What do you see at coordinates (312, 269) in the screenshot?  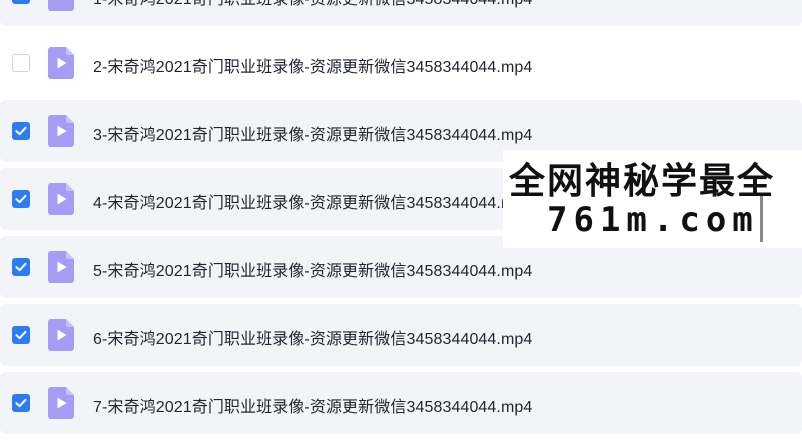 I see `file-name: 5-宋奇鸿2021奇门职业班录像-资源更新微信3458344044.mp4` at bounding box center [312, 269].